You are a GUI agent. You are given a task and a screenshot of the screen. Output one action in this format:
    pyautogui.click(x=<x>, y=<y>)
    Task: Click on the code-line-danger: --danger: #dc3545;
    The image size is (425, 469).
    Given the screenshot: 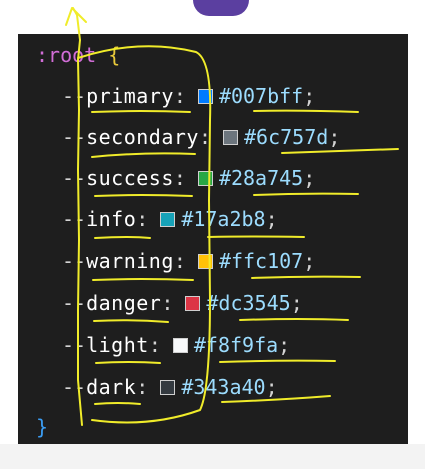 What is the action you would take?
    pyautogui.click(x=160, y=303)
    